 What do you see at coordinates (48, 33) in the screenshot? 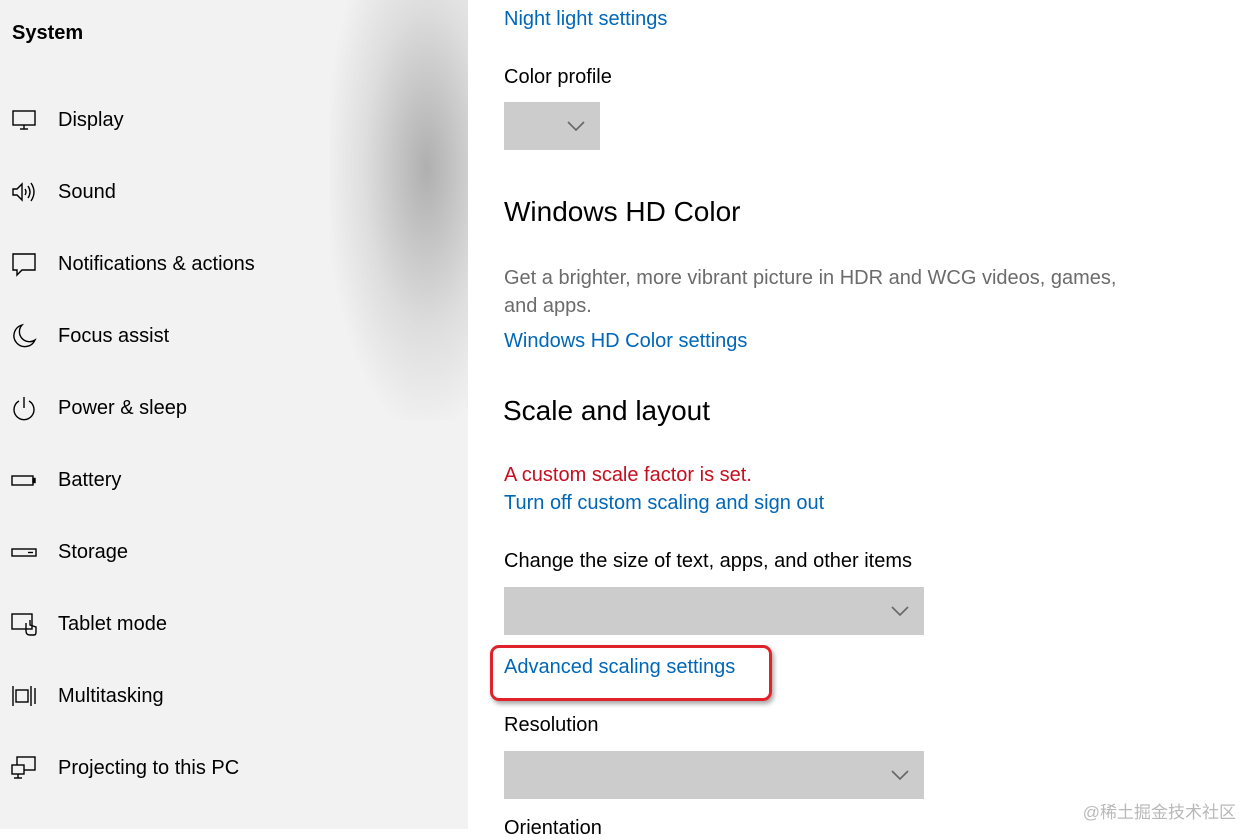
I see `sidebar-title: System` at bounding box center [48, 33].